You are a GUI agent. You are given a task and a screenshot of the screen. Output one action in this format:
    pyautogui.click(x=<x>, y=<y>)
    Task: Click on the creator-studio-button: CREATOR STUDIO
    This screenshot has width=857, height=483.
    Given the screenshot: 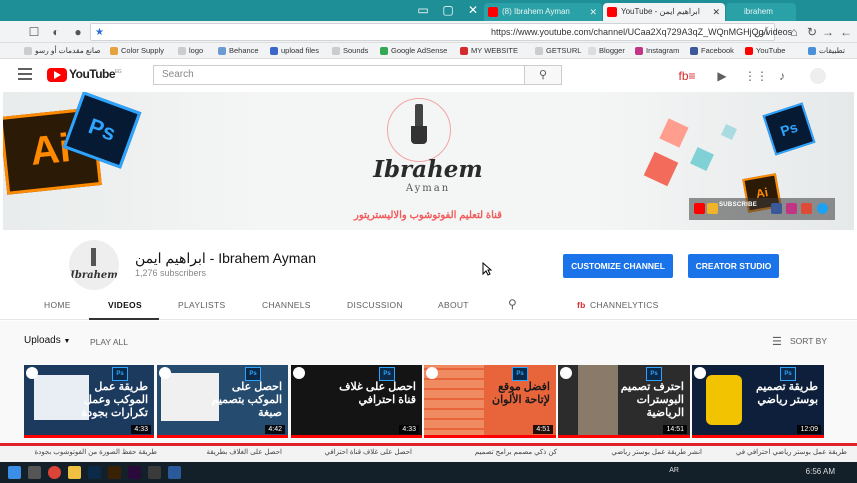 What is the action you would take?
    pyautogui.click(x=733, y=266)
    